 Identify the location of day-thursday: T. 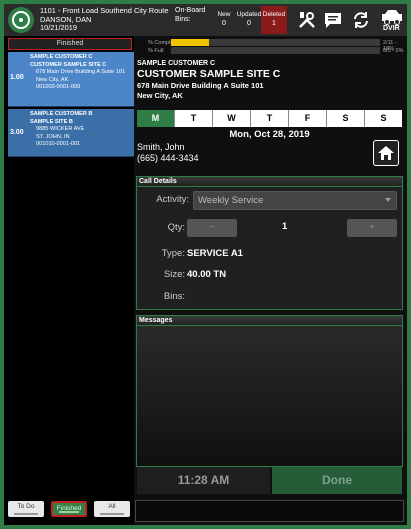
(270, 118).